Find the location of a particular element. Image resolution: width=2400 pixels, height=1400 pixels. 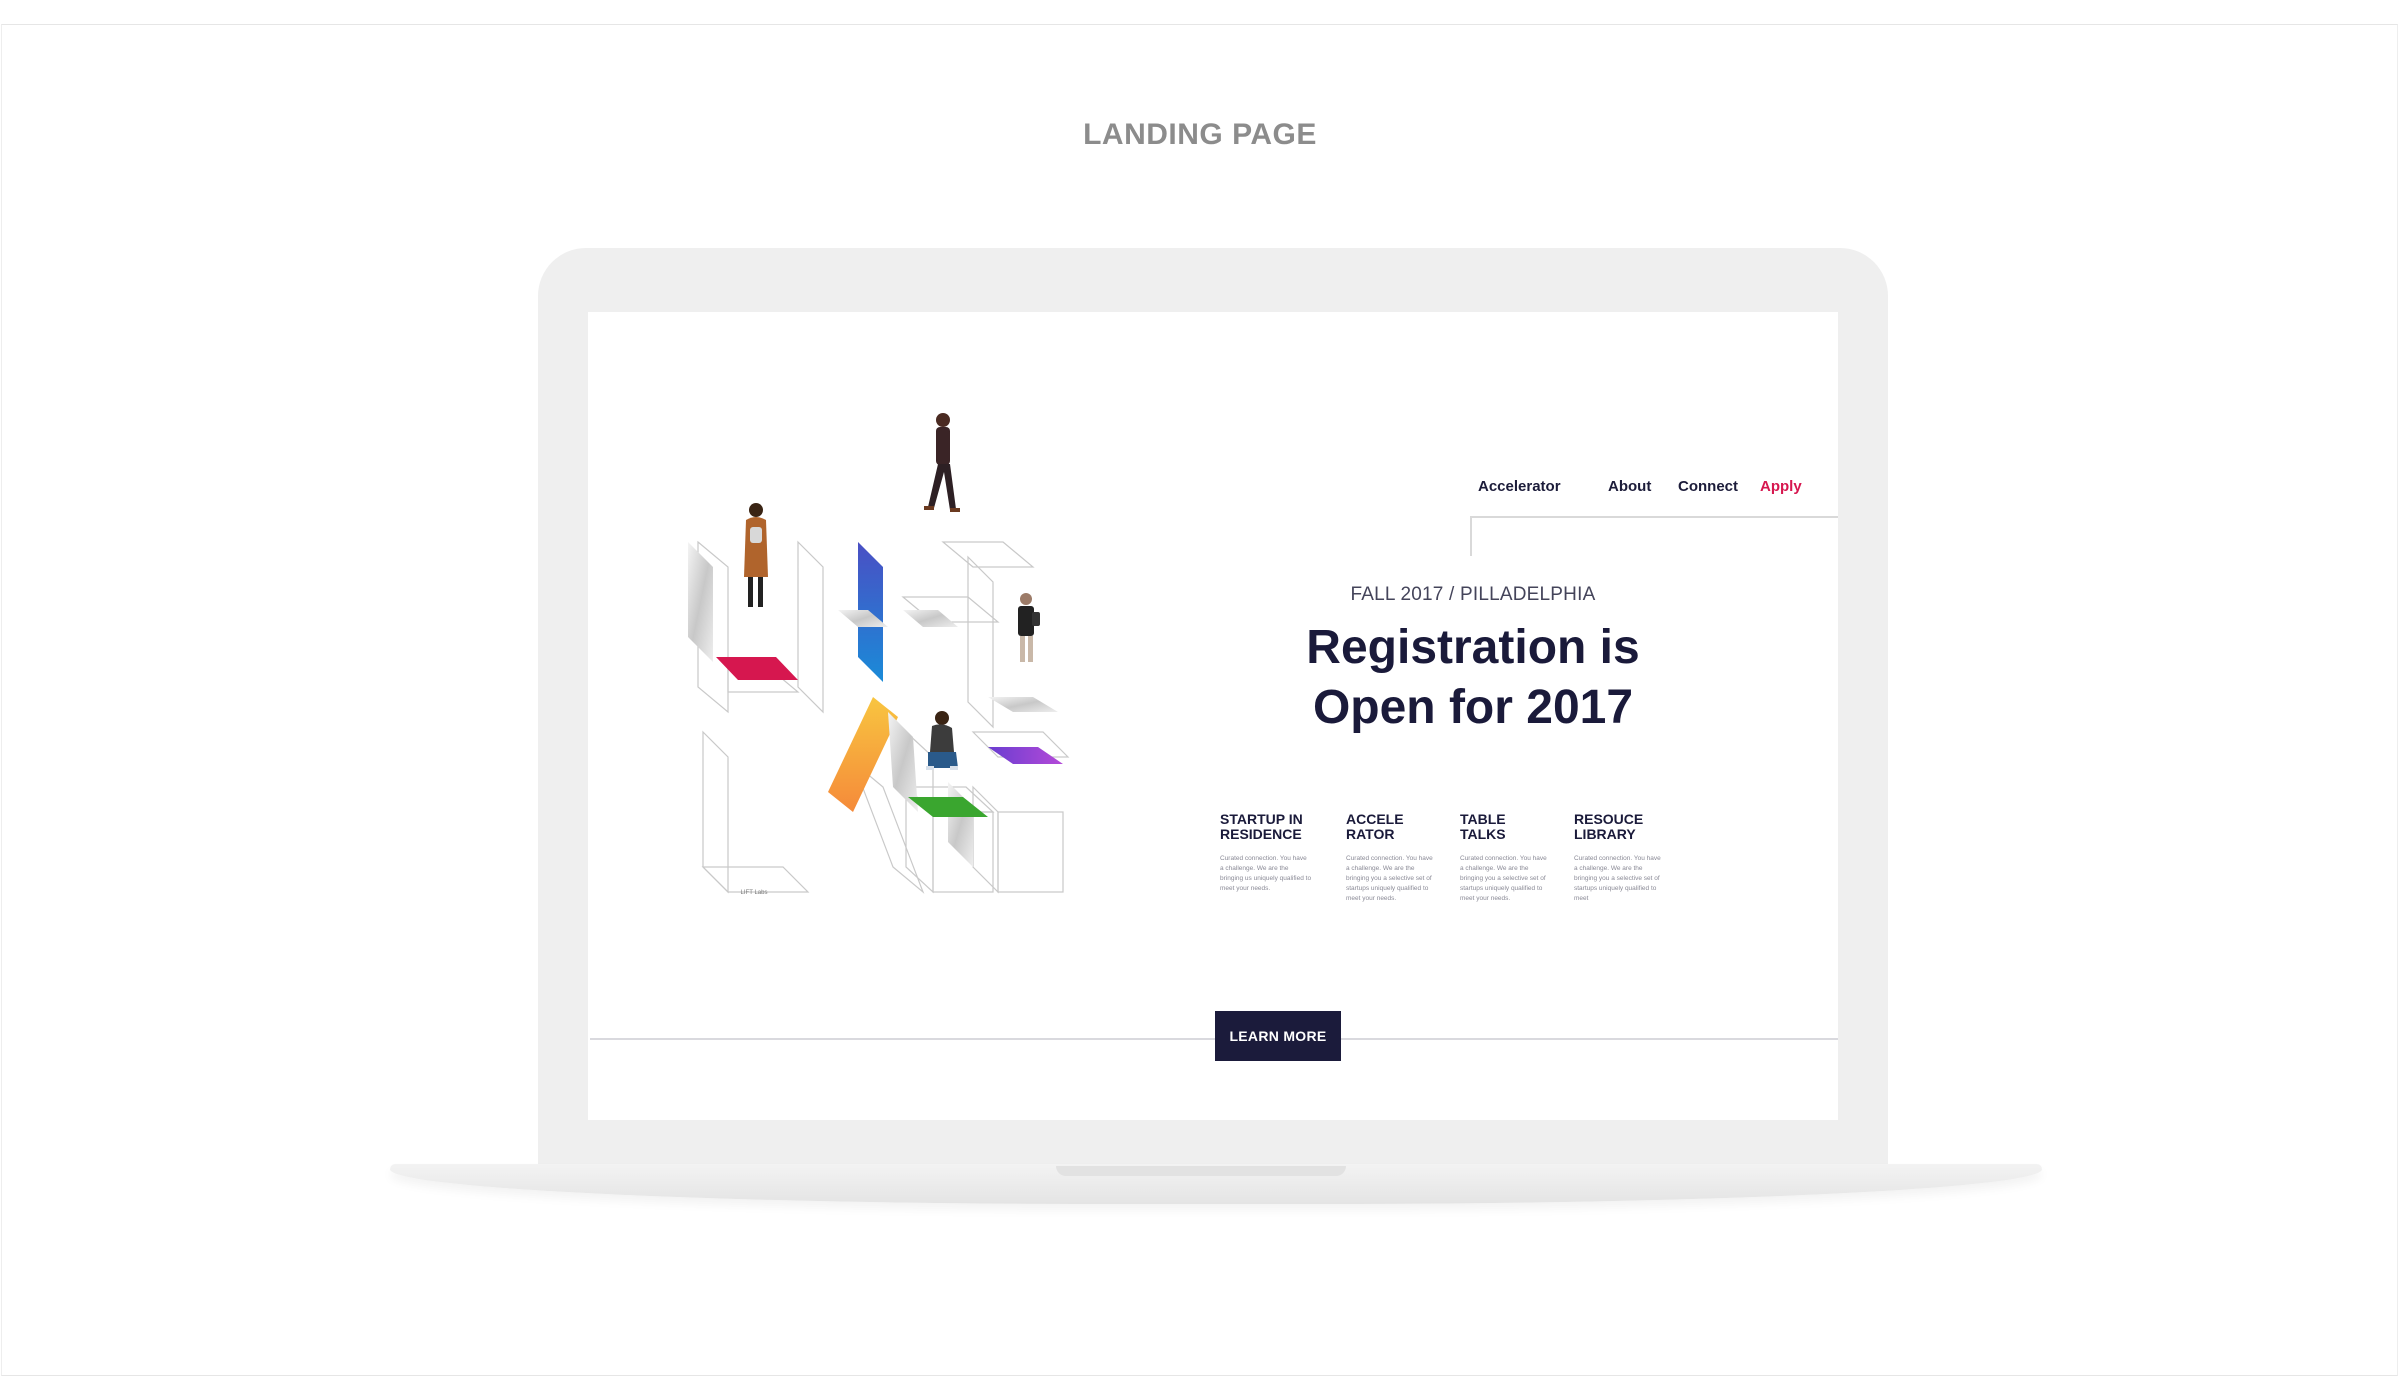

letter-l2-outline is located at coordinates (715, 812).